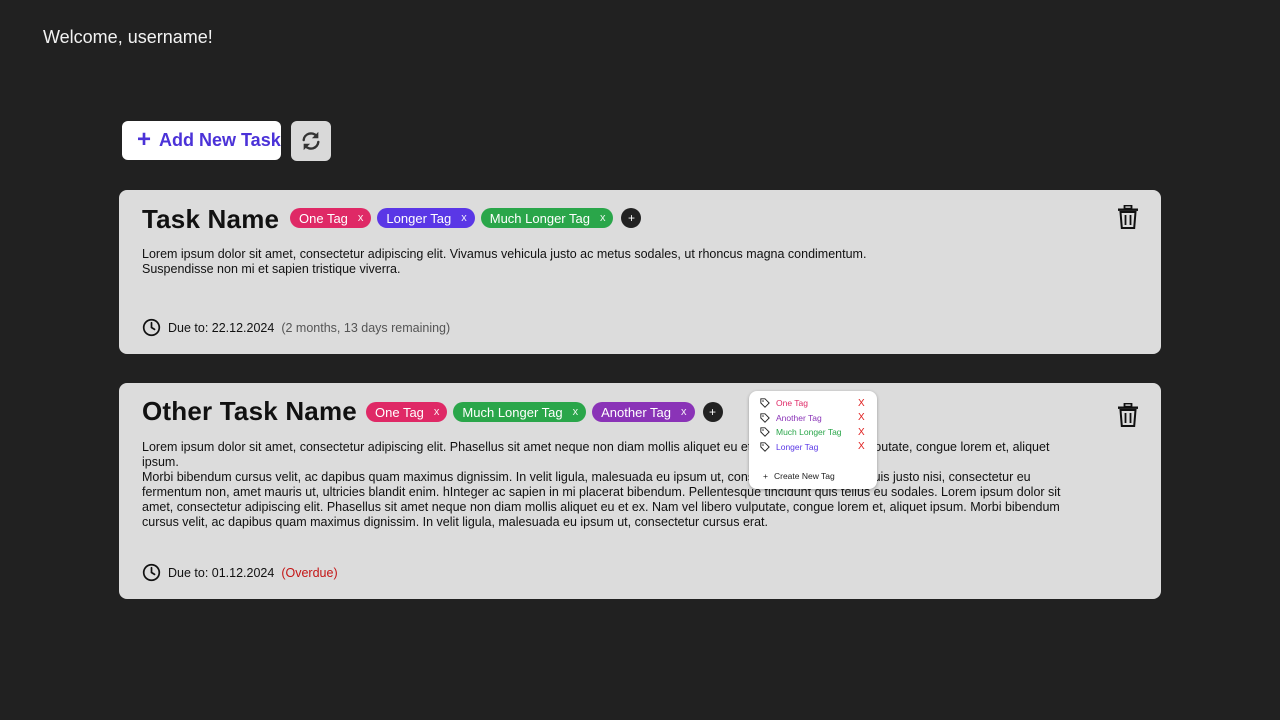 This screenshot has width=1280, height=720. Describe the element at coordinates (636, 412) in the screenshot. I see `tag-label: Another Tag` at that location.